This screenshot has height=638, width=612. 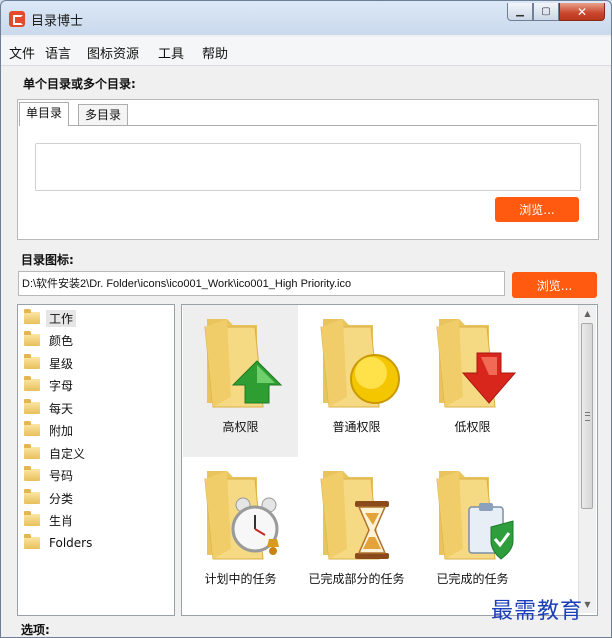 What do you see at coordinates (57, 21) in the screenshot?
I see `window-title: 目录博士` at bounding box center [57, 21].